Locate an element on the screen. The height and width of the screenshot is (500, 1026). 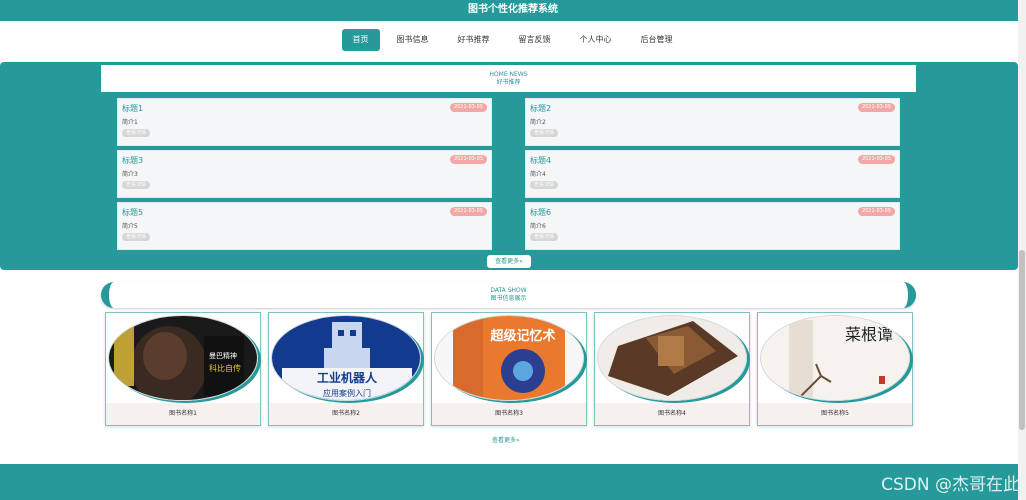
book-card: 菜根谭 图书名称5 is located at coordinates (835, 369).